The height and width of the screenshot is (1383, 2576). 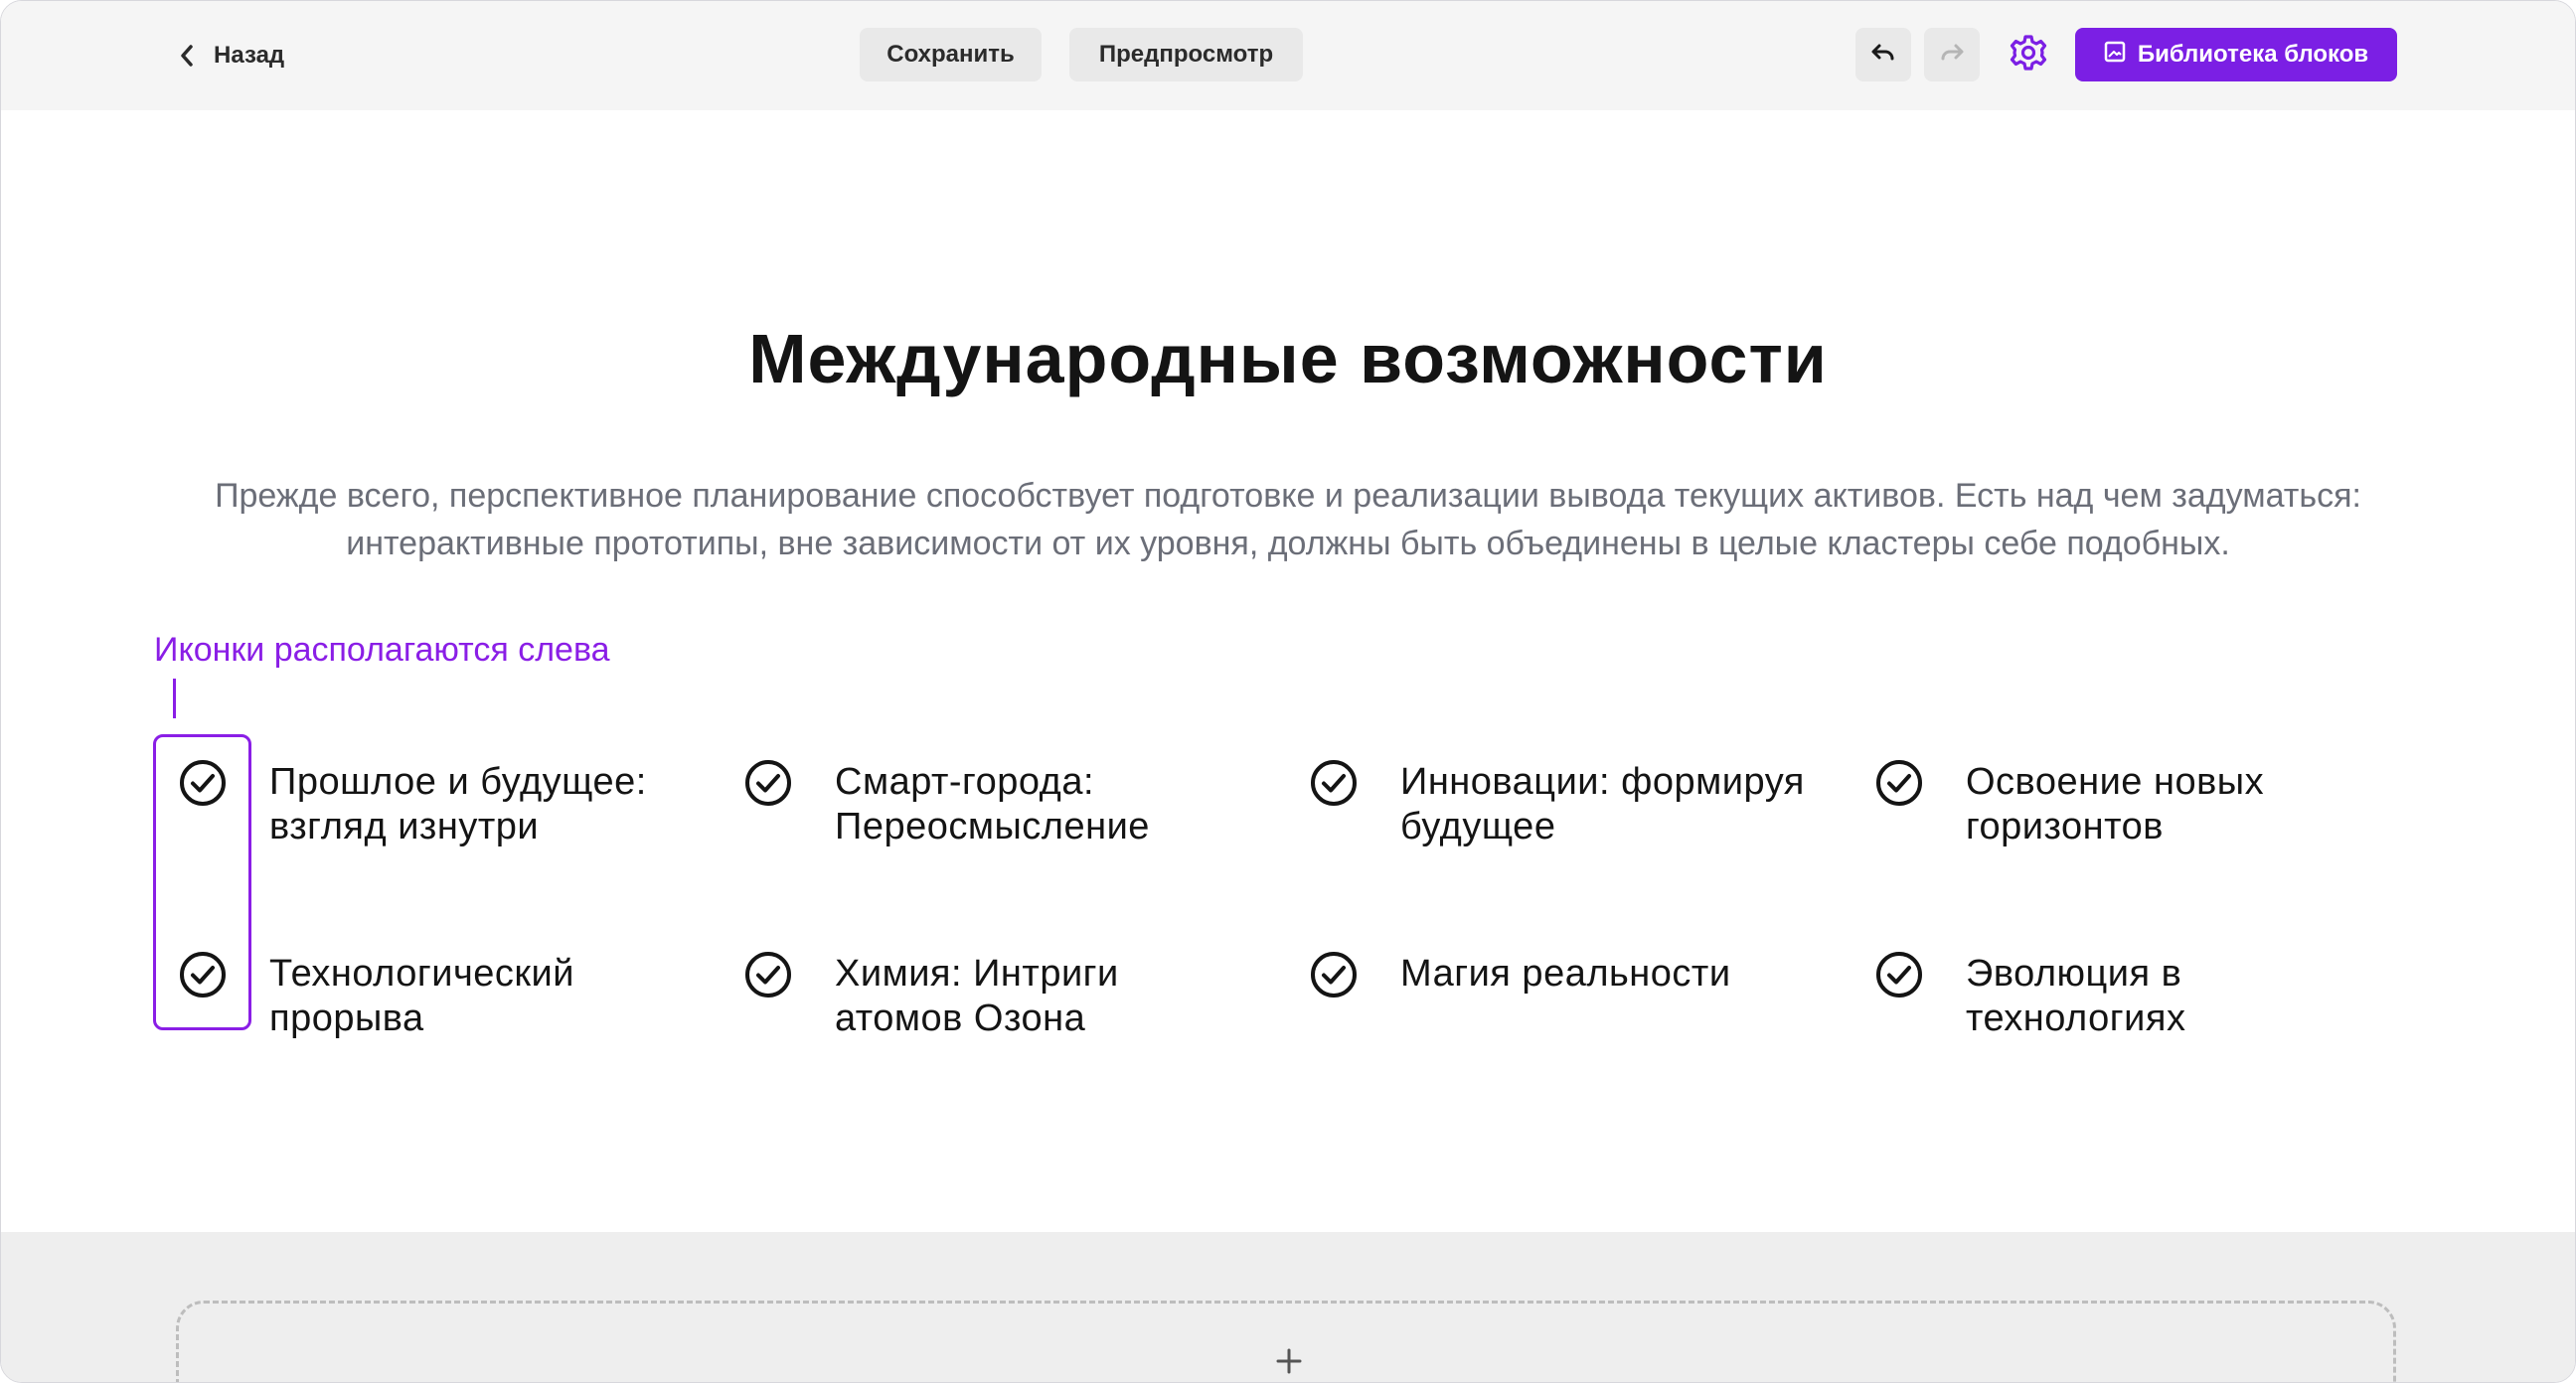 I want to click on feature-item: Технологический прорыва, so click(x=434, y=996).